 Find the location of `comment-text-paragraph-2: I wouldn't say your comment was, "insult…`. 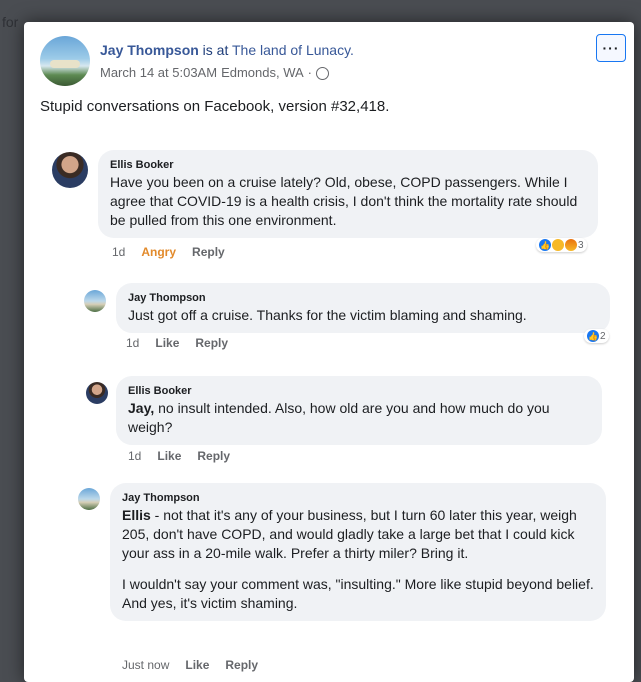

comment-text-paragraph-2: I wouldn't say your comment was, "insult… is located at coordinates (358, 593).